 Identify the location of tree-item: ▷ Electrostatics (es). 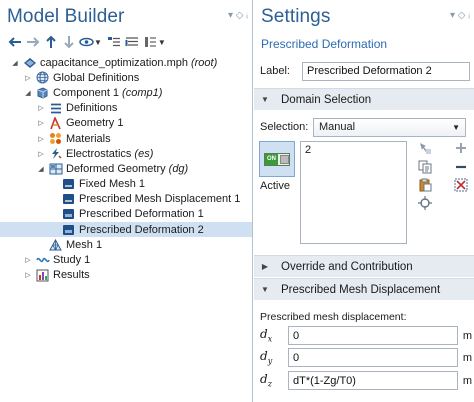
(126, 153).